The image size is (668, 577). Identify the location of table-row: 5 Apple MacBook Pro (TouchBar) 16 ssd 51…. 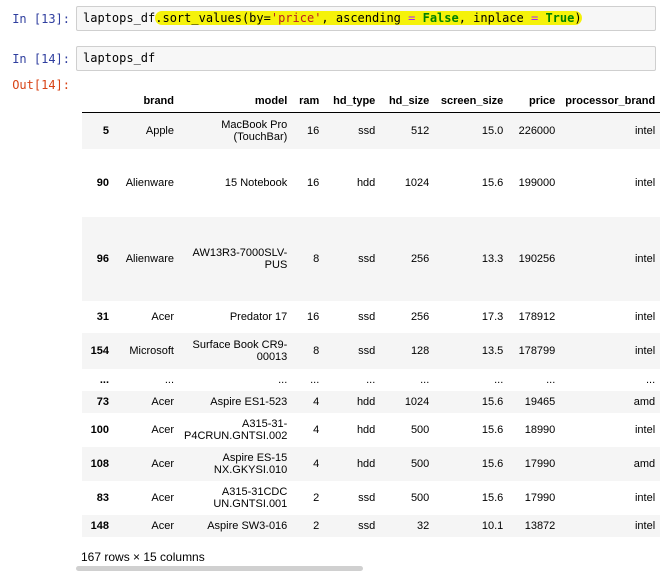
(371, 130).